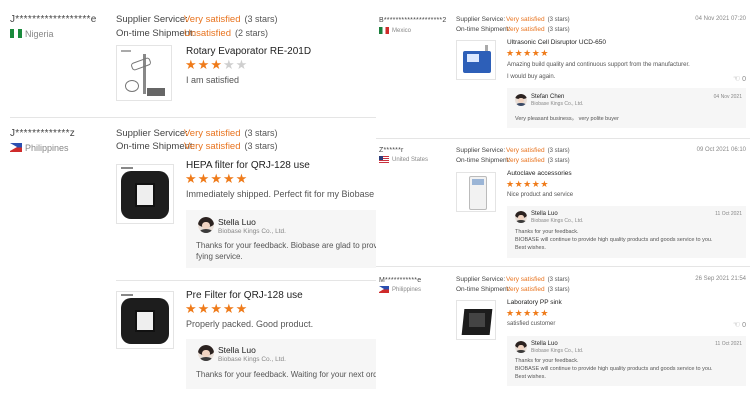  Describe the element at coordinates (540, 195) in the screenshot. I see `review-text: Nice product and service` at that location.